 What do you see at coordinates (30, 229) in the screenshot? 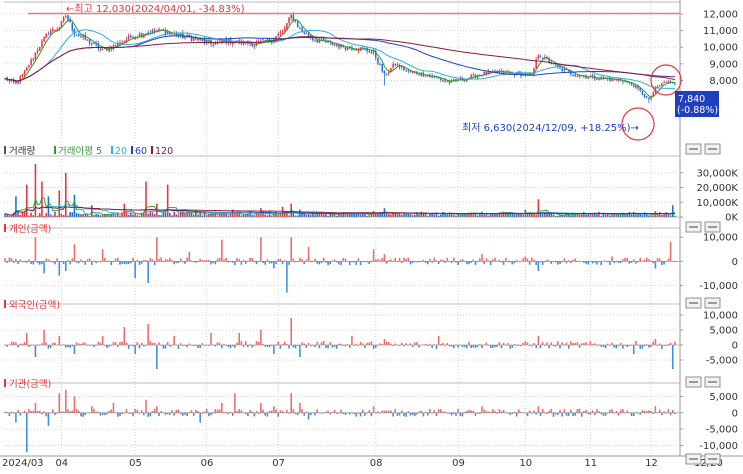
I see `individual-title: 개인(금액)` at bounding box center [30, 229].